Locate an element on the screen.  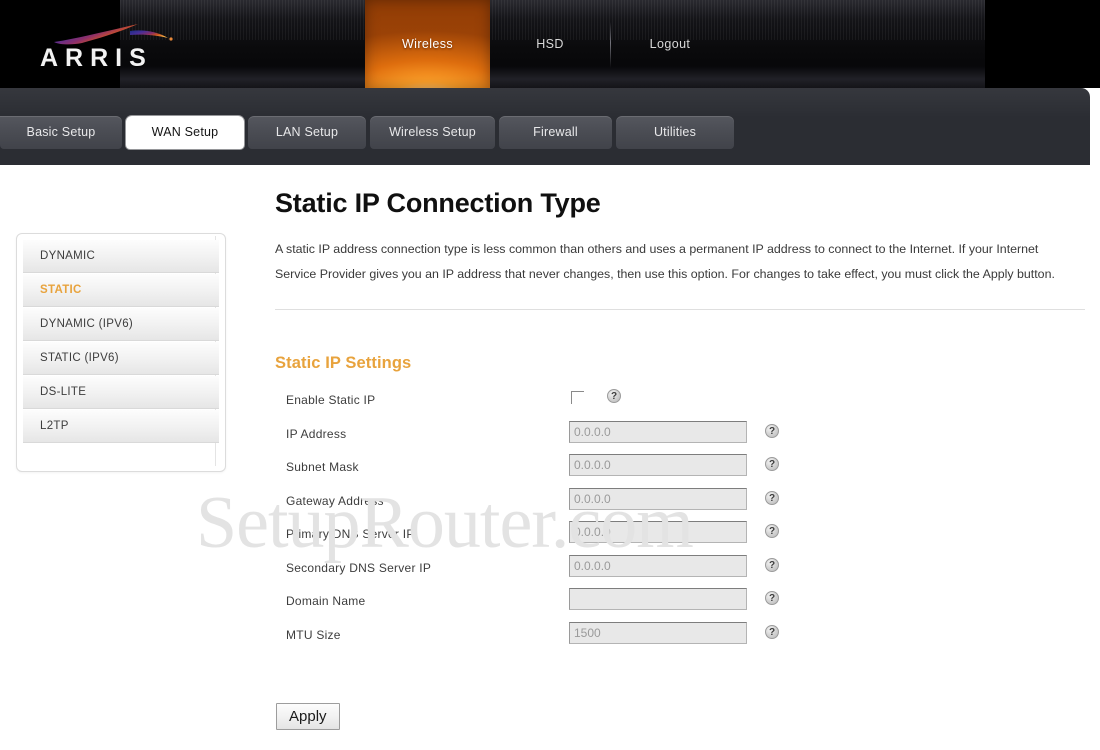
header-band: ARRIS Wireless HSD Logout is located at coordinates (550, 44).